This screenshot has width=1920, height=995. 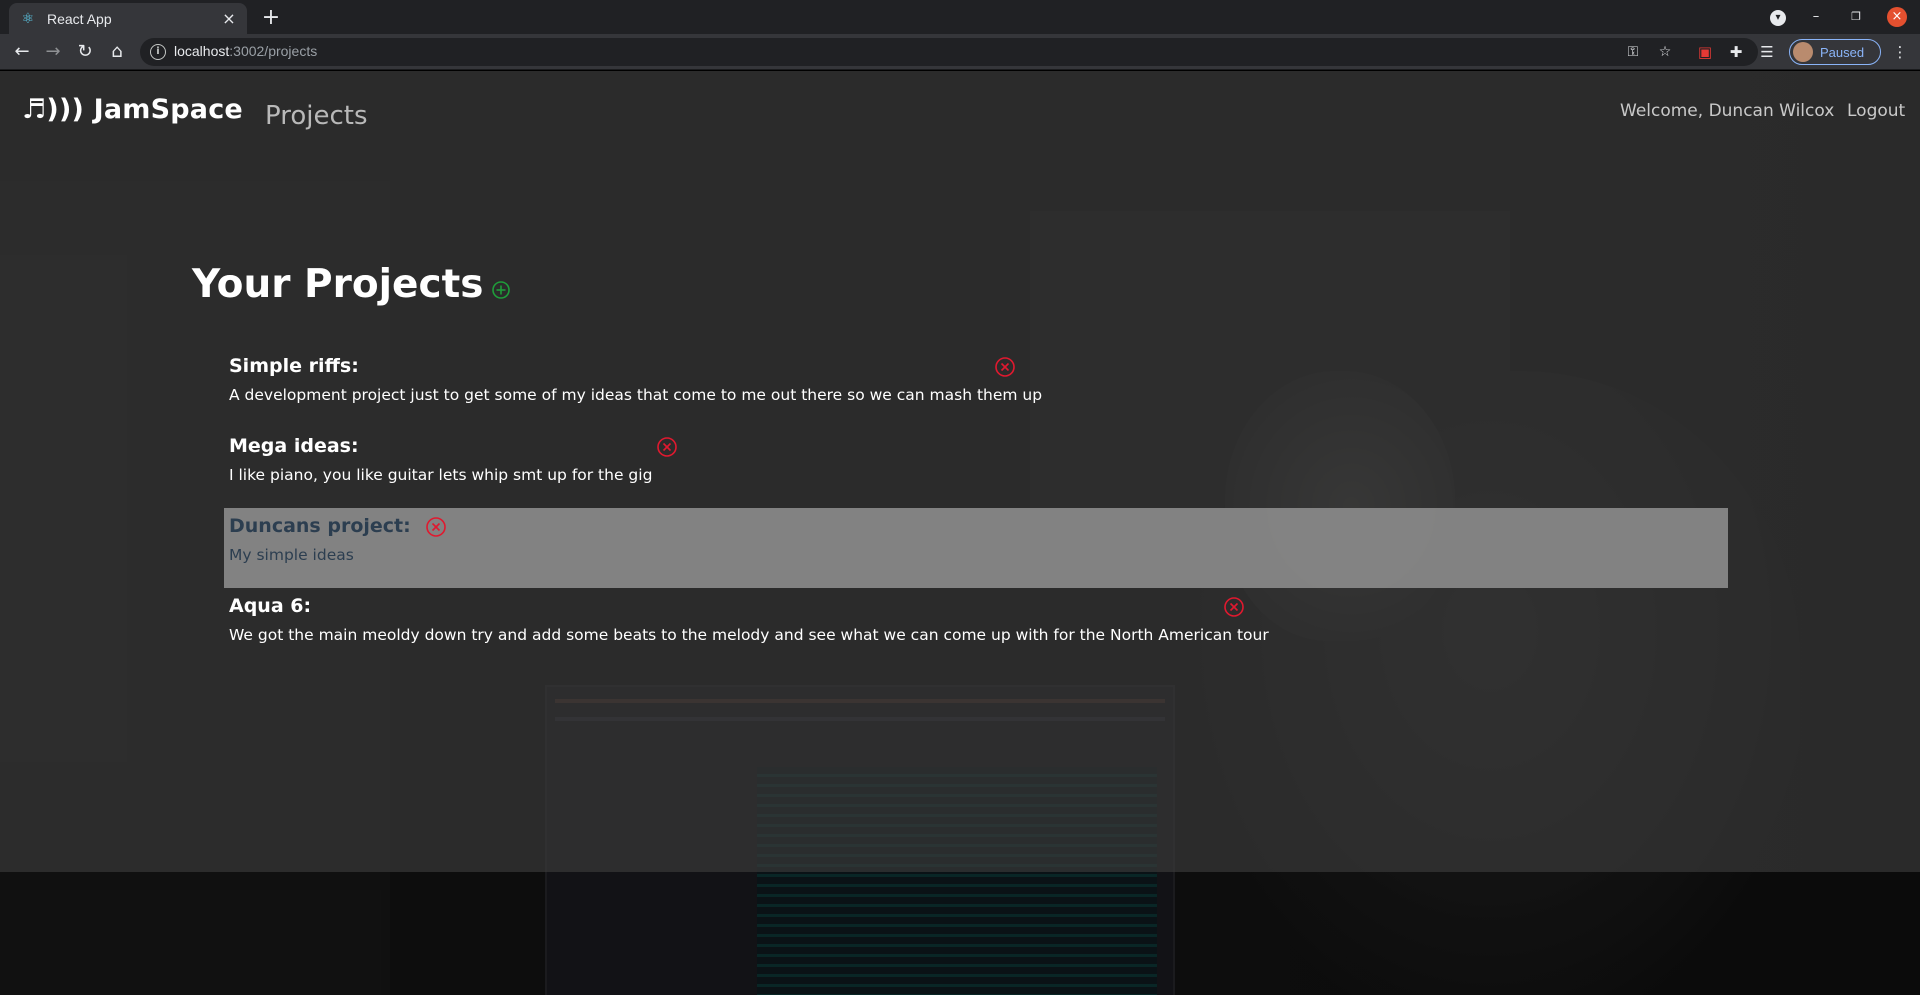 What do you see at coordinates (1727, 111) in the screenshot?
I see `welcome-text: Welcome, Duncan Wilcox` at bounding box center [1727, 111].